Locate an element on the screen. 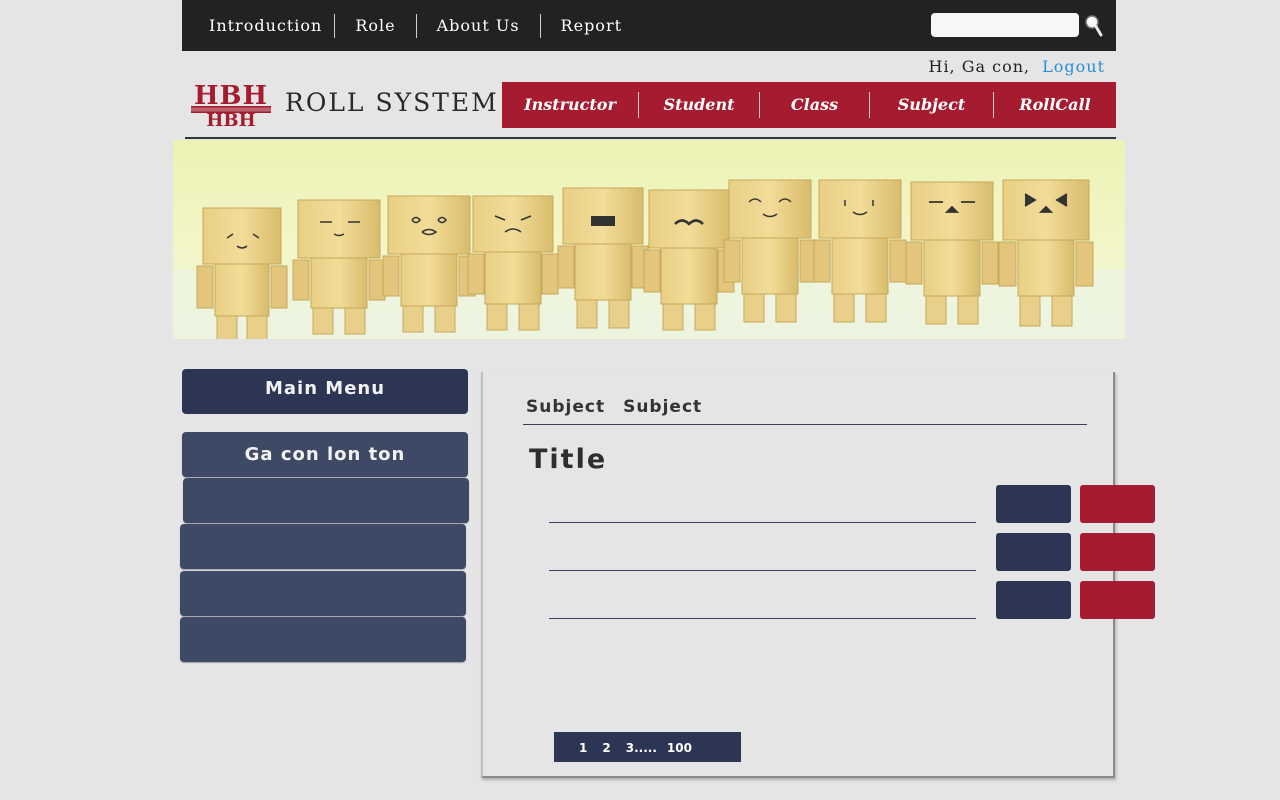 The width and height of the screenshot is (1280, 800). page-title: Title is located at coordinates (568, 459).